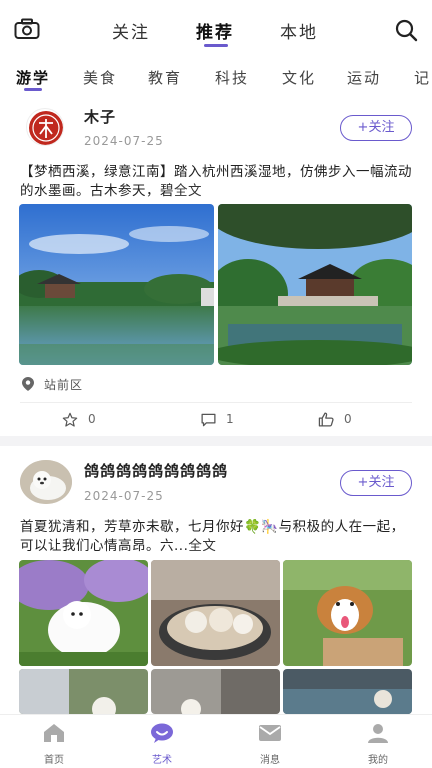  What do you see at coordinates (216, 741) in the screenshot?
I see `bottom-nav: 首页 艺术 消息 我的` at bounding box center [216, 741].